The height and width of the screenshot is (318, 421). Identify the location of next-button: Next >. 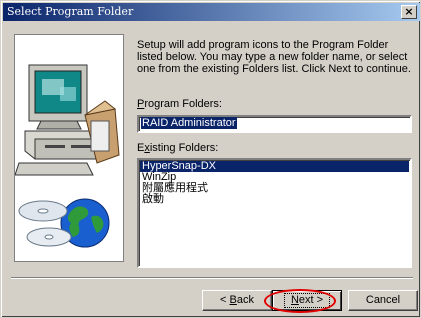
(307, 300).